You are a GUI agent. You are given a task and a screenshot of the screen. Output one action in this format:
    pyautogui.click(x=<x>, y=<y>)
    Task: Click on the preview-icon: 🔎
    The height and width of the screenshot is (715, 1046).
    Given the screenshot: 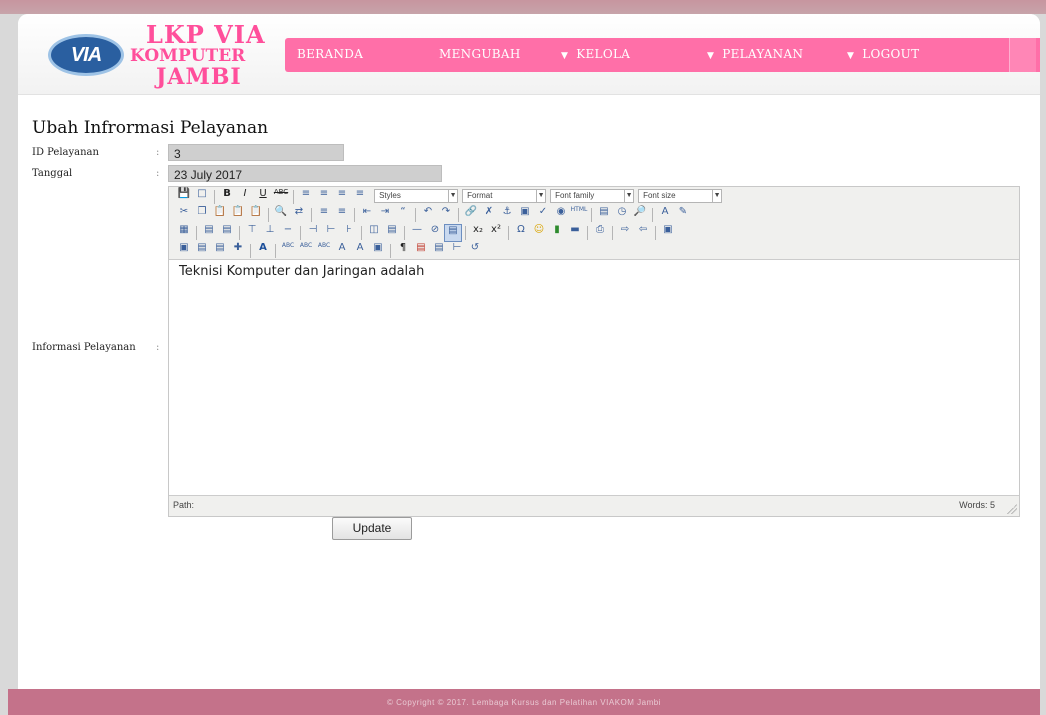 What is the action you would take?
    pyautogui.click(x=640, y=215)
    